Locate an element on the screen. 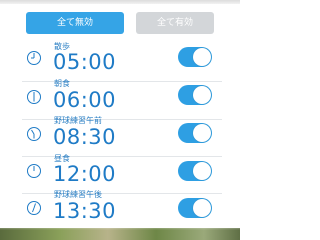 The image size is (320, 240). alarm-time: 05:00 is located at coordinates (85, 62).